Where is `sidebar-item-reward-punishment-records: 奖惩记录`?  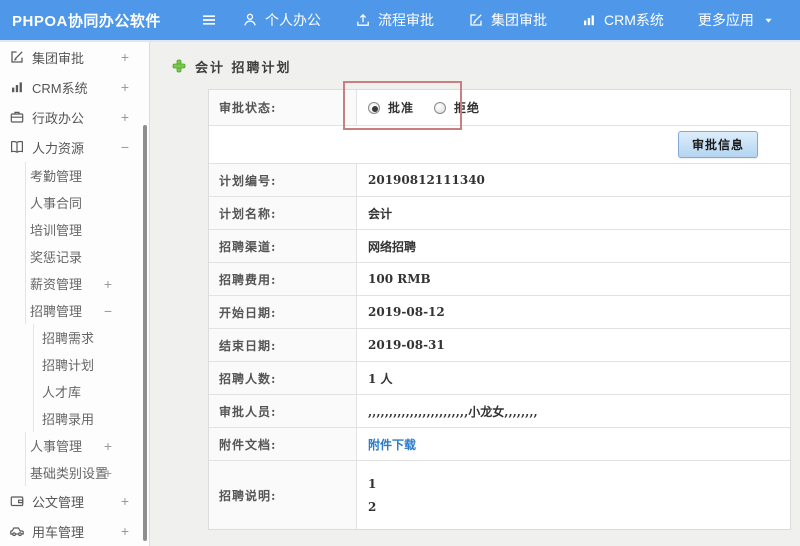
sidebar-item-reward-punishment-records: 奖惩记录 is located at coordinates (87, 256).